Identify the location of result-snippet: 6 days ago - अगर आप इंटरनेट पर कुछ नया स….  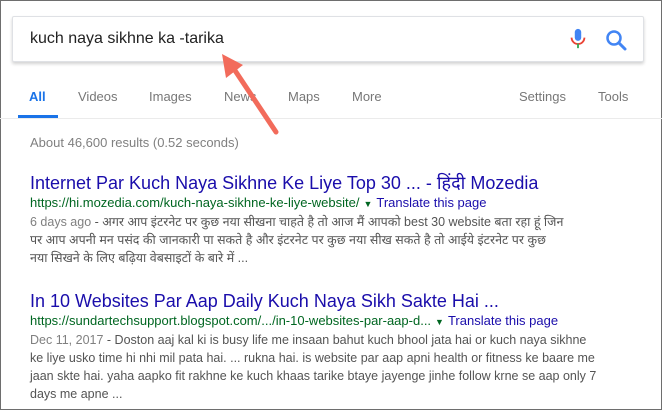
(340, 240).